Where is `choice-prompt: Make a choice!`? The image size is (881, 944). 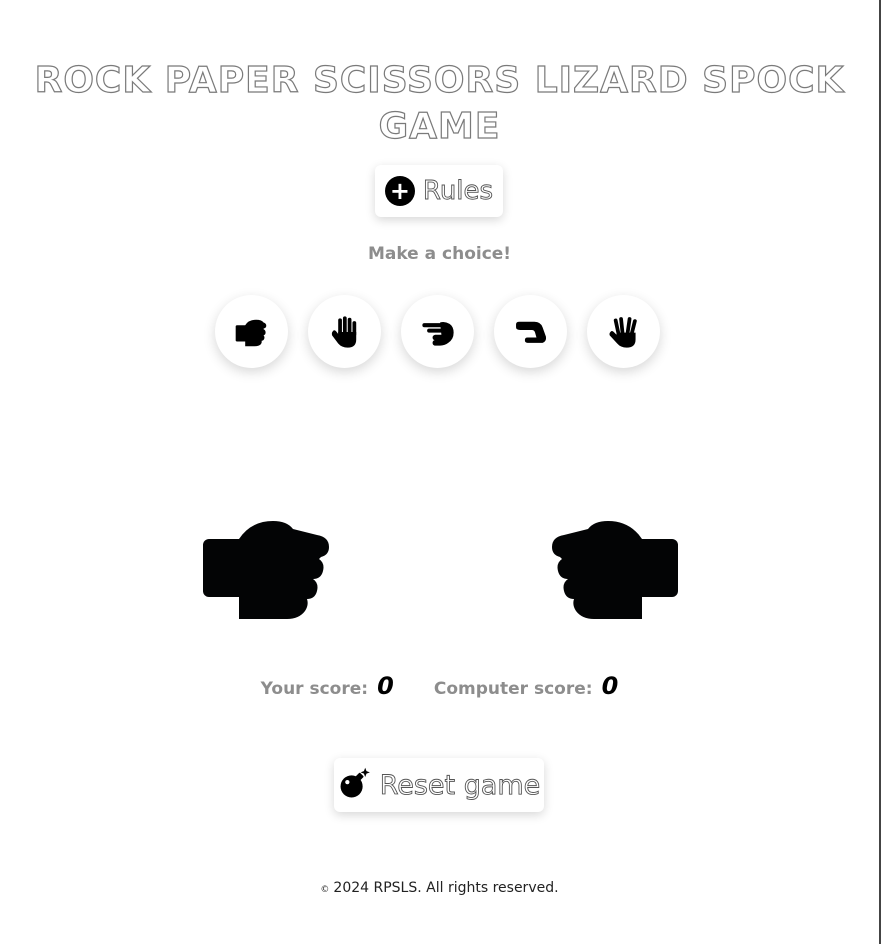 choice-prompt: Make a choice! is located at coordinates (439, 254).